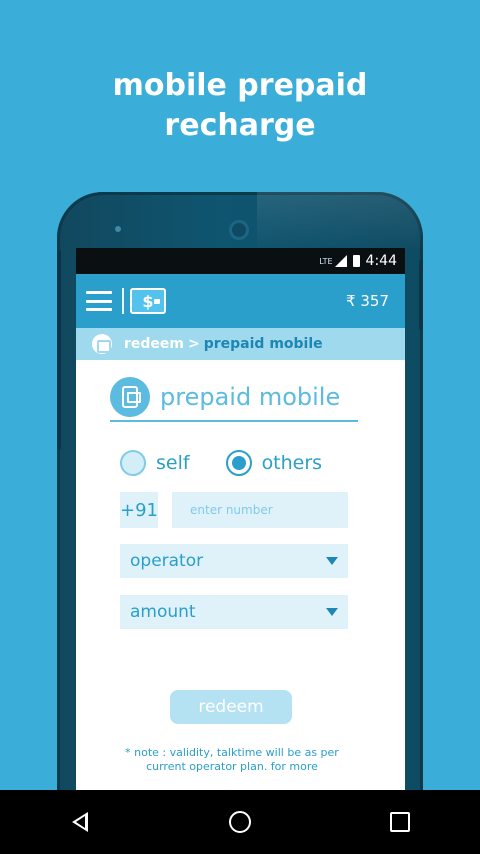 This screenshot has height=854, width=480. I want to click on radio-others: others, so click(274, 463).